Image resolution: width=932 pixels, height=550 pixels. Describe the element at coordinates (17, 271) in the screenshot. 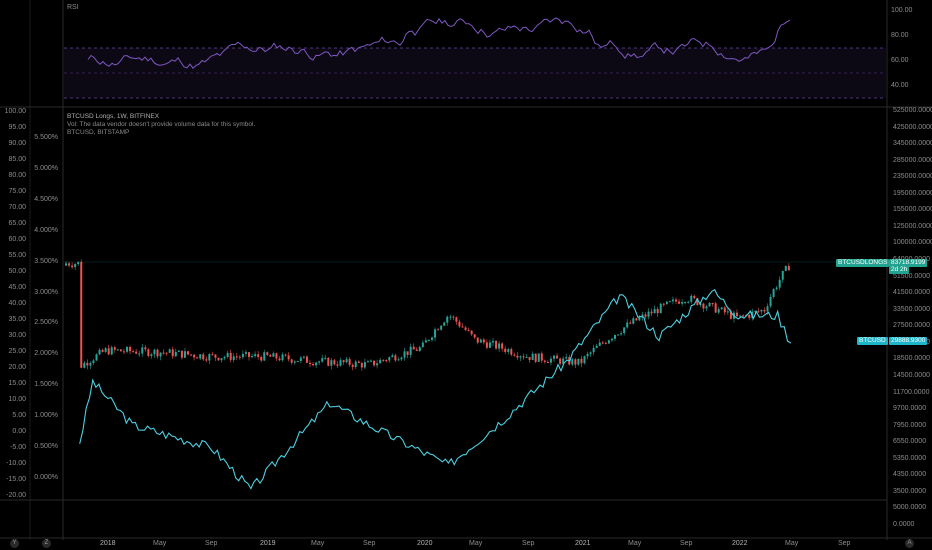

I see `left-scale-label: 50.00` at that location.